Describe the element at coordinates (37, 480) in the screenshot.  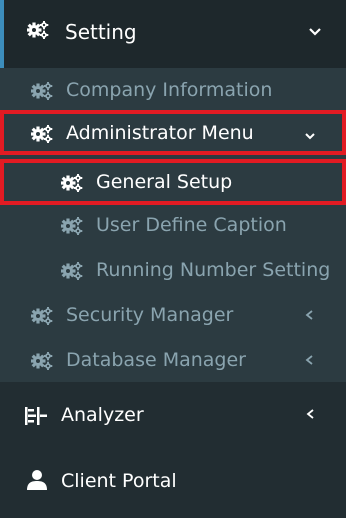
I see `user-icon` at that location.